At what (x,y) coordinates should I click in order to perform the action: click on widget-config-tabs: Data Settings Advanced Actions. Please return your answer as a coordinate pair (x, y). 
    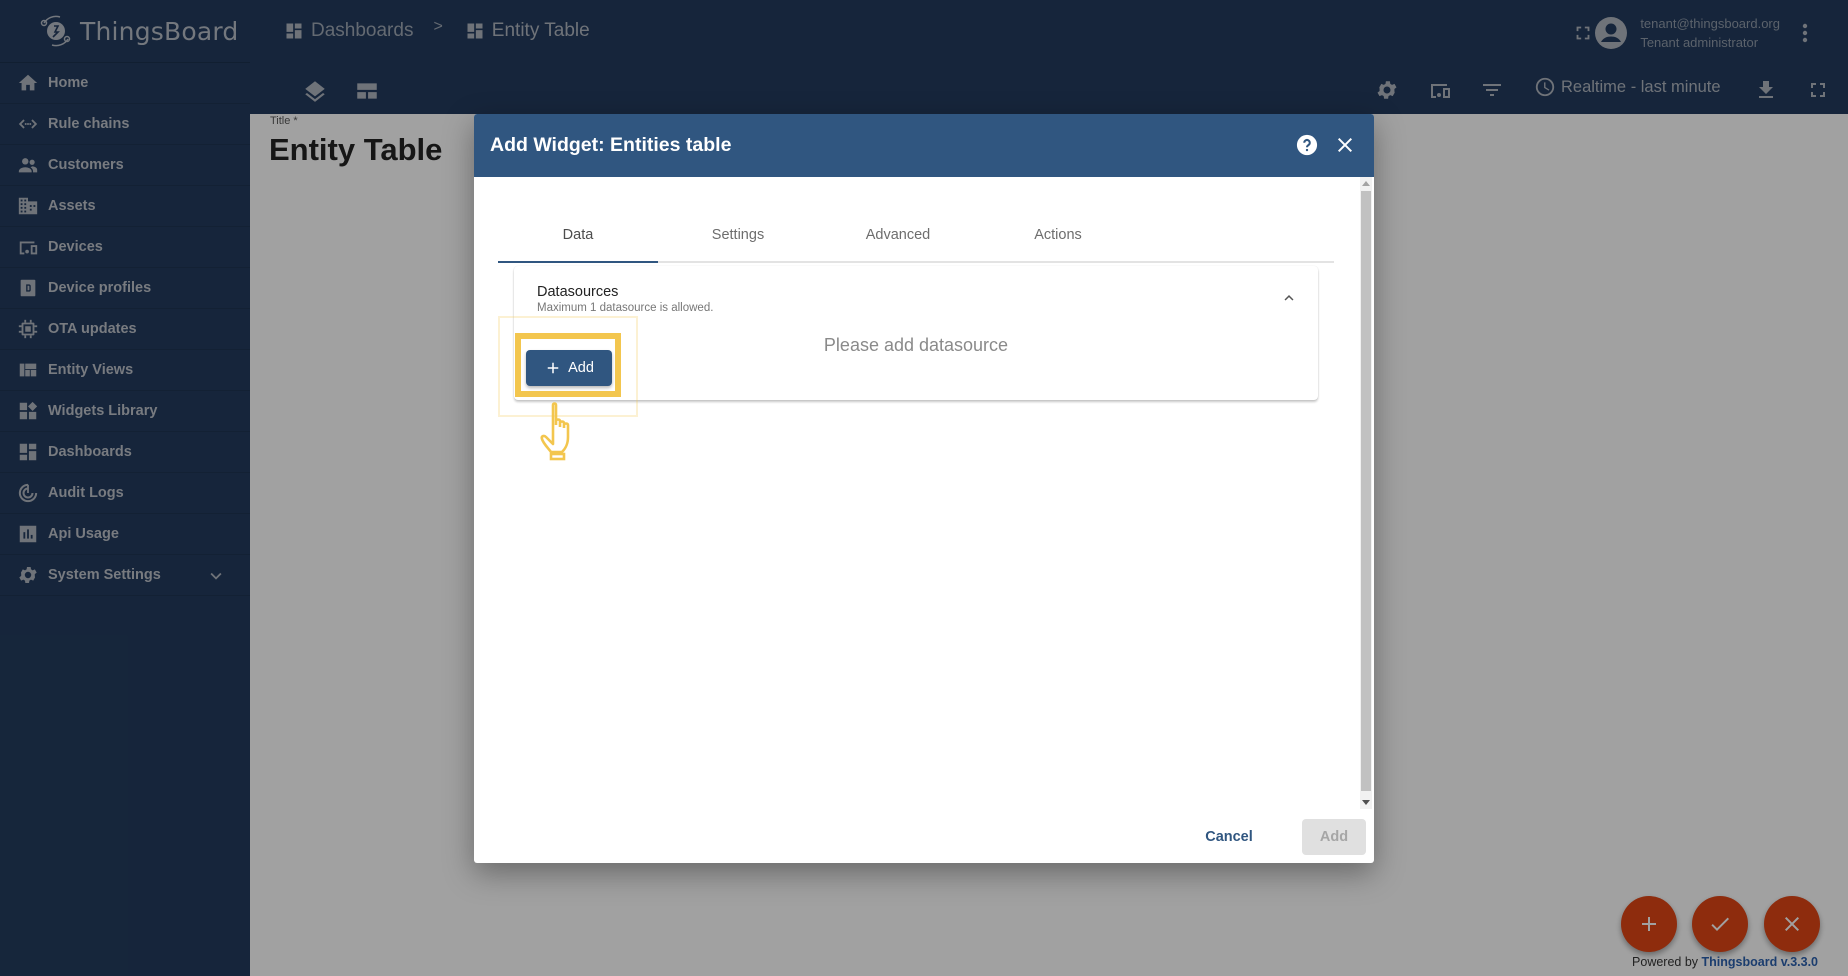
    Looking at the image, I should click on (916, 237).